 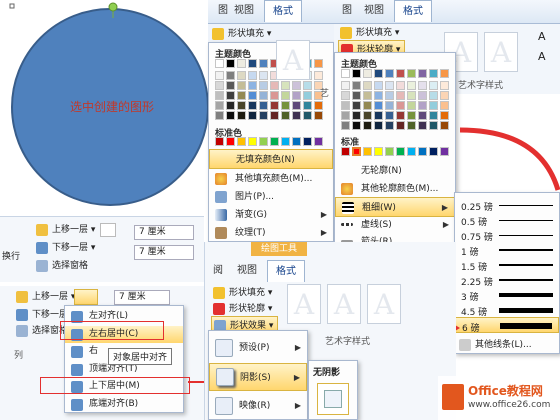 I want to click on width-field: 7 厘米, so click(x=164, y=252).